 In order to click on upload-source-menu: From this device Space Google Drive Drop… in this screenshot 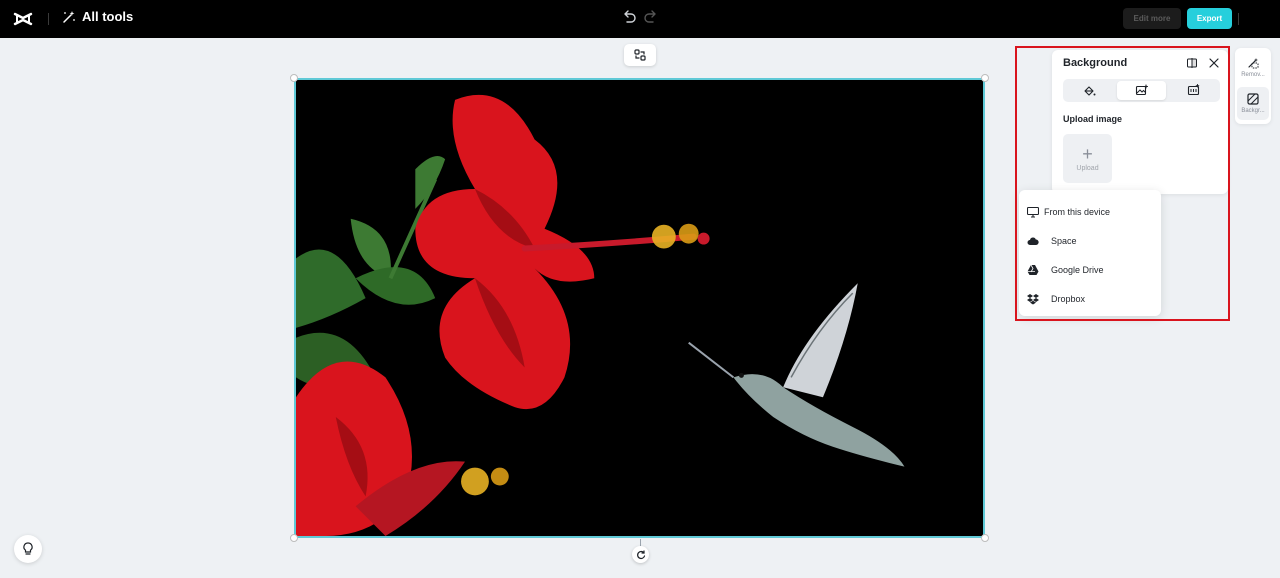, I will do `click(1090, 253)`.